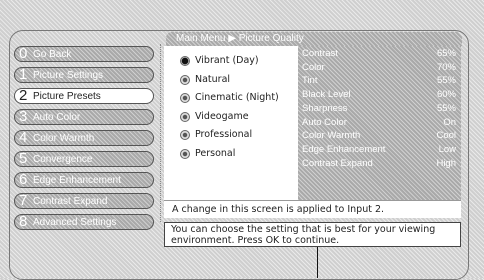 The image size is (484, 280). I want to click on pointer-line, so click(317, 262).